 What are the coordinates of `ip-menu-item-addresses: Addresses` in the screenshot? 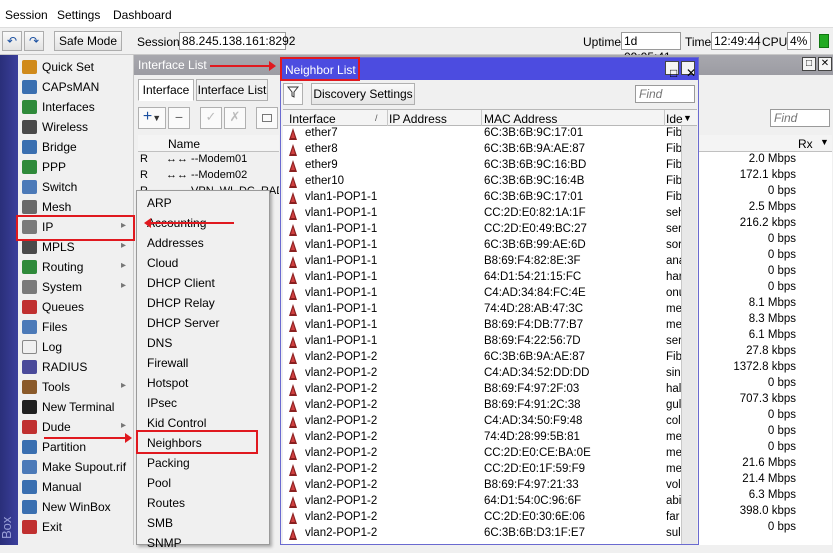 It's located at (203, 243).